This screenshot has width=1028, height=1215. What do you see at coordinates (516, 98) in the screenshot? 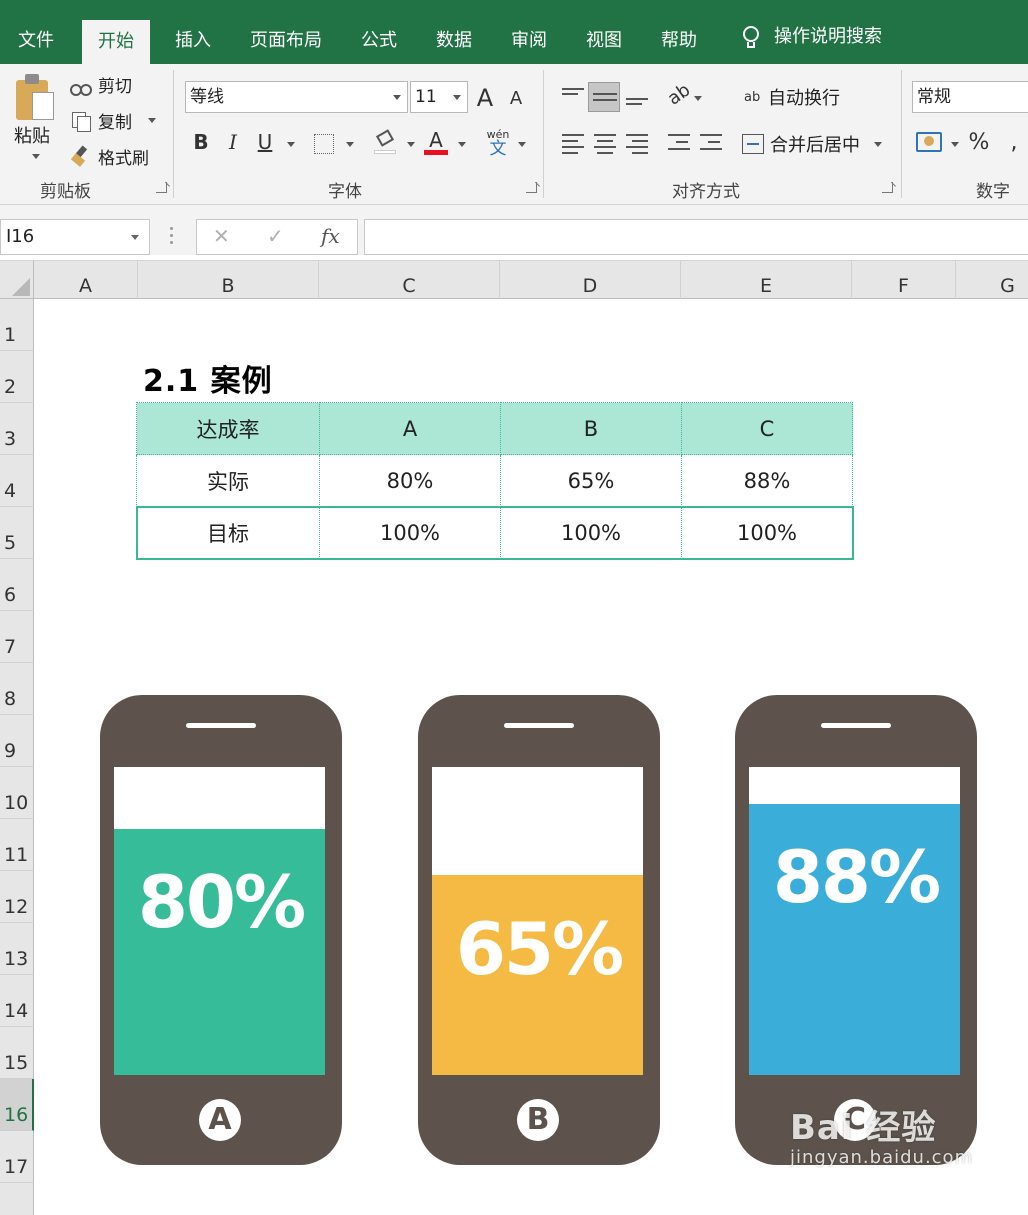
I see `shrink-font-button: A` at bounding box center [516, 98].